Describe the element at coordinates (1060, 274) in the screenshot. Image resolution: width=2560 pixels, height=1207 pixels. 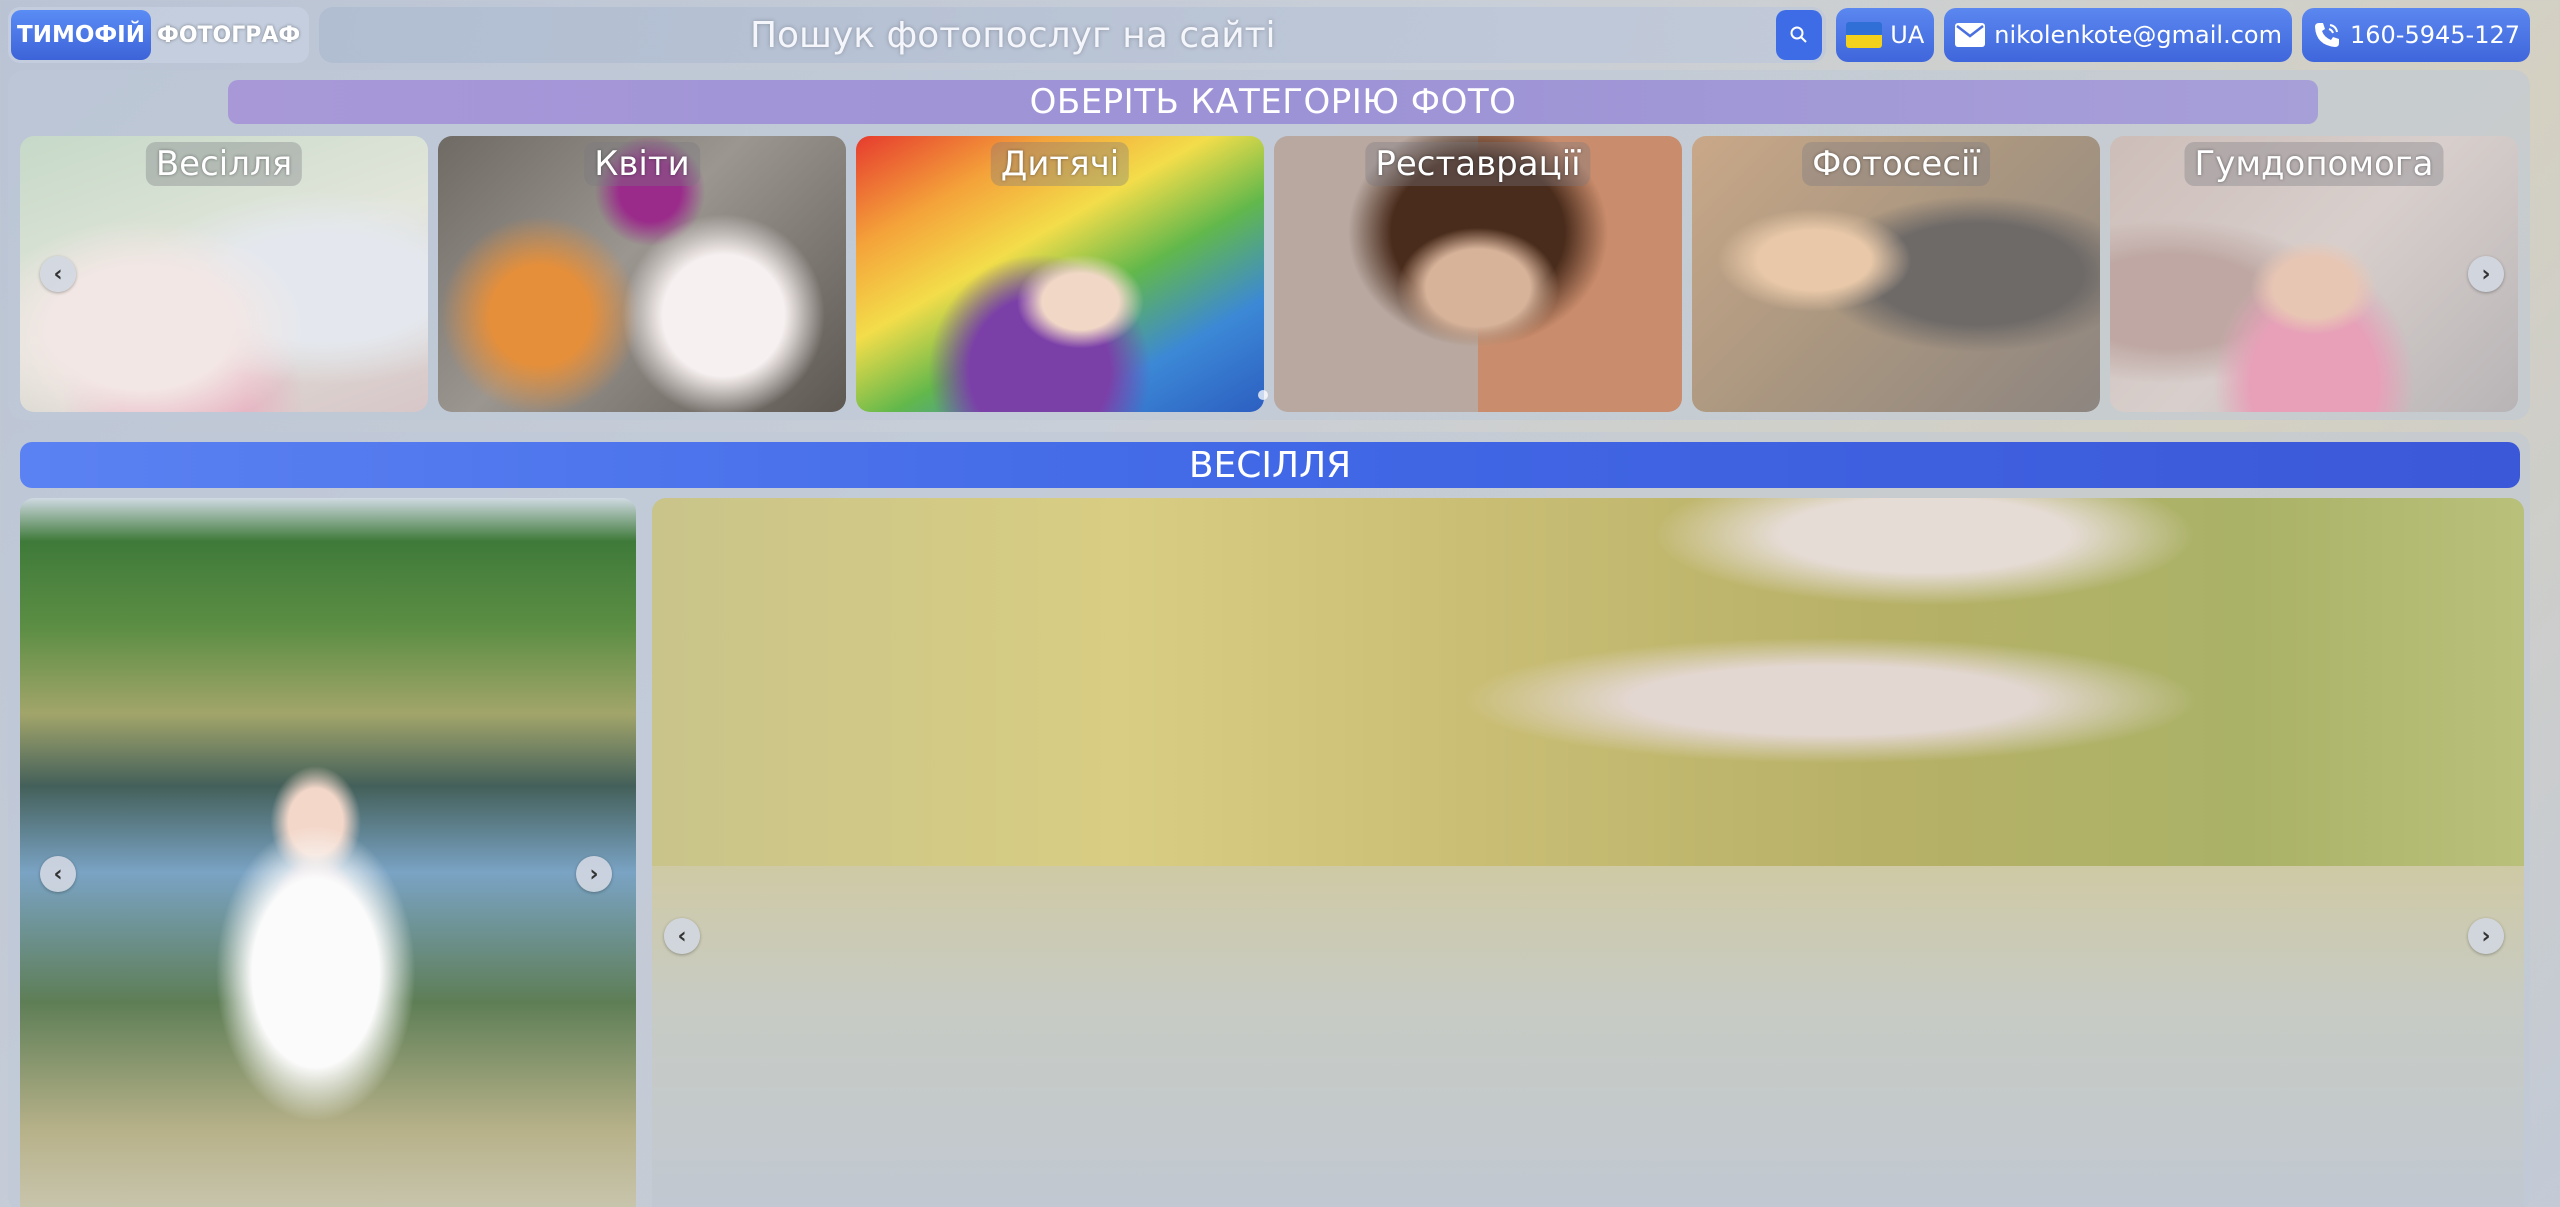
I see `category-tile-kids: Дитячі` at that location.